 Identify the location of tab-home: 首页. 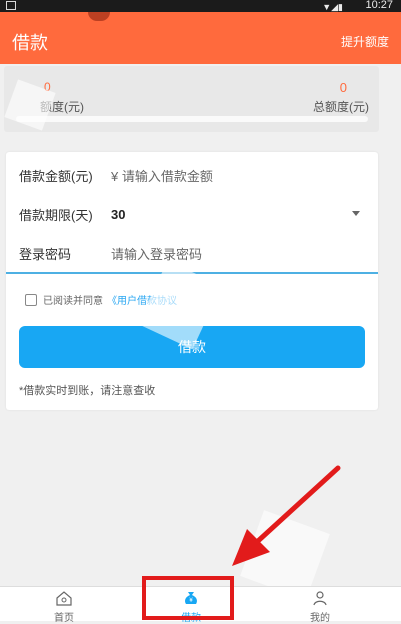
(64, 606).